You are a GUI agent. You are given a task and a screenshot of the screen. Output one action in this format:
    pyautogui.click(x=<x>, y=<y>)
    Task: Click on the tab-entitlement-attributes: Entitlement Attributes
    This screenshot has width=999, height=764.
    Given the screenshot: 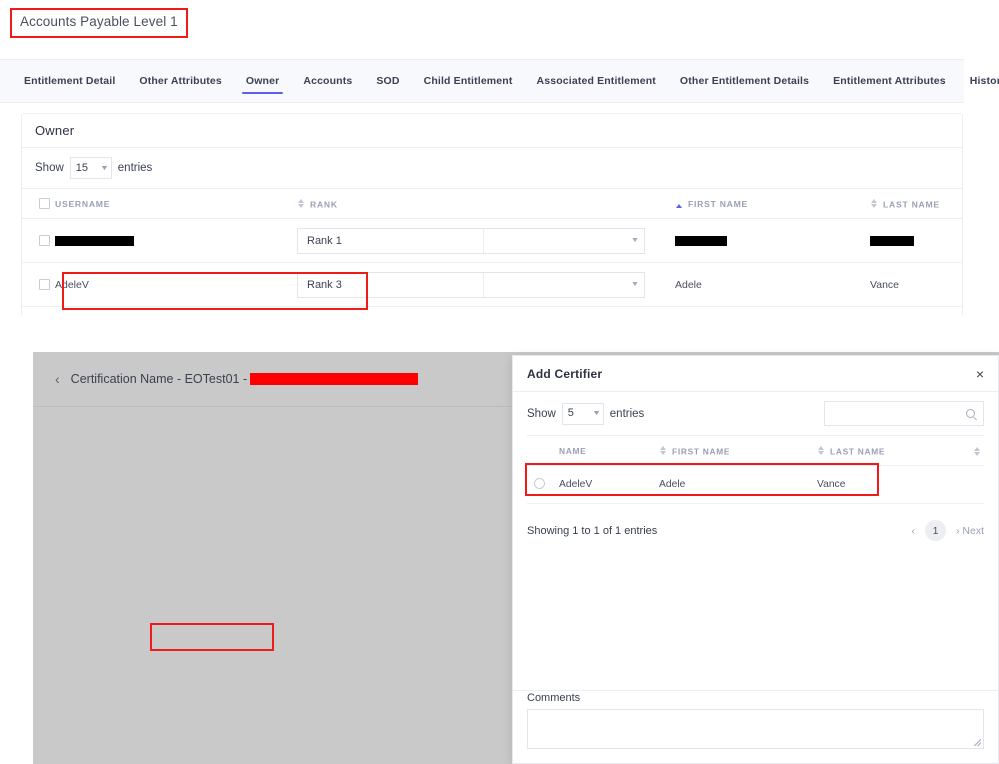 What is the action you would take?
    pyautogui.click(x=889, y=81)
    